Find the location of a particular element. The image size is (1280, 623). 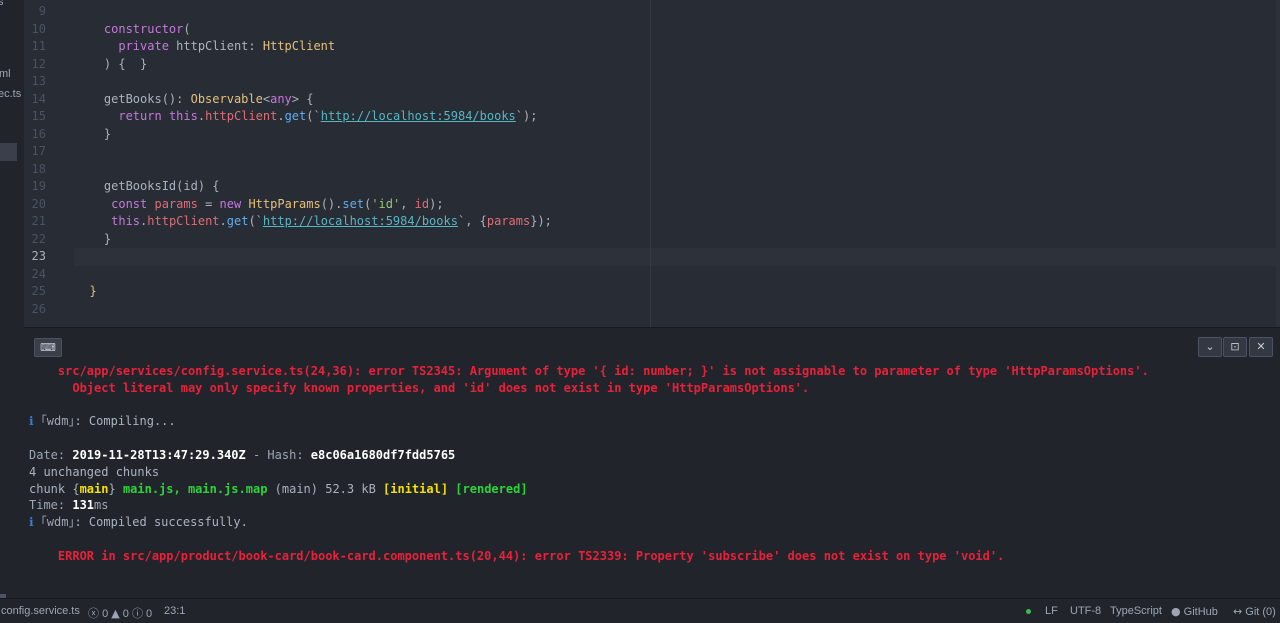

code-line: 9 is located at coordinates (649, 11).